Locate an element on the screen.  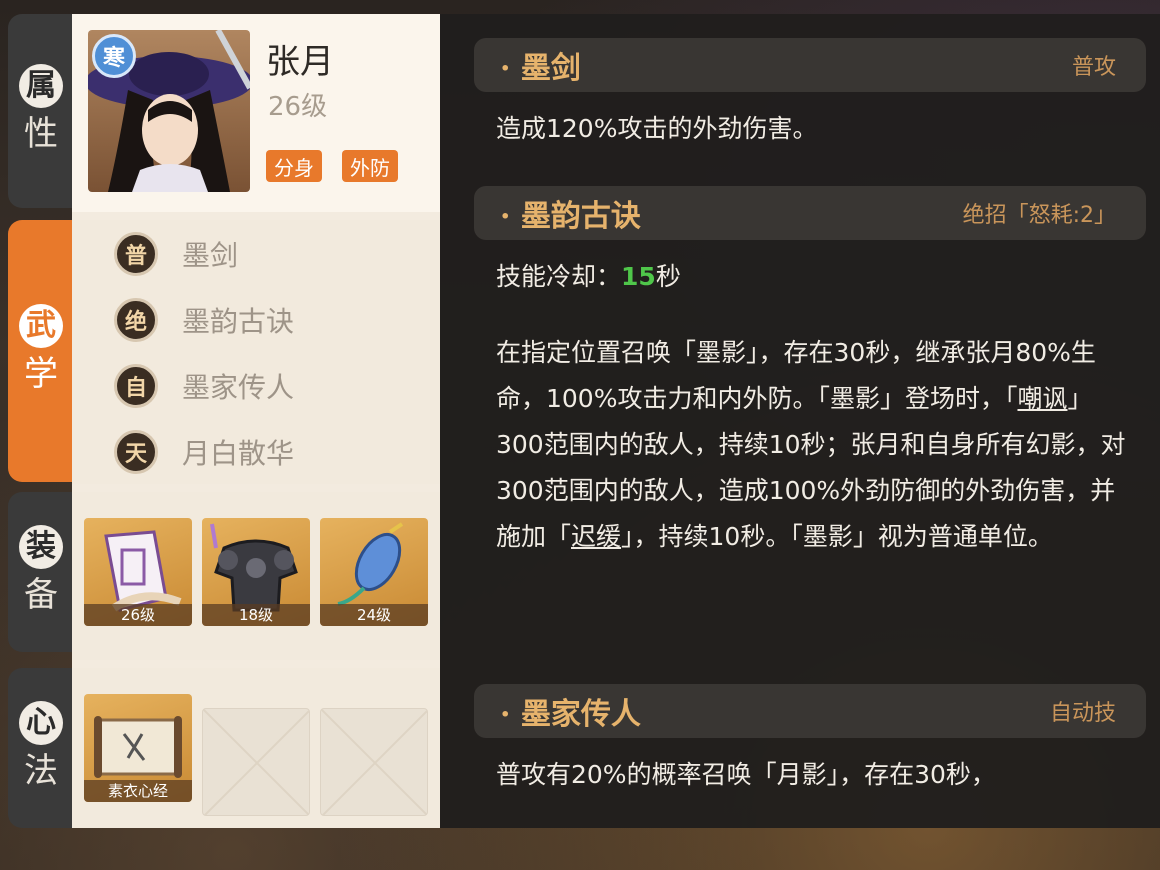
hero-level: 26级 is located at coordinates (298, 107).